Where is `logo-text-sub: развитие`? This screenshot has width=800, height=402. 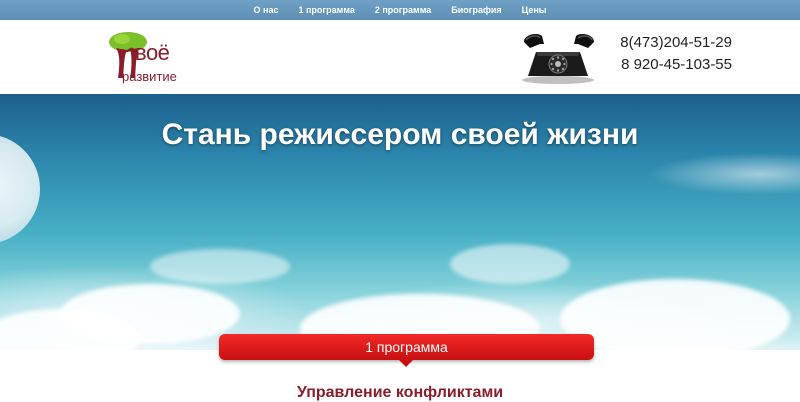
logo-text-sub: развитие is located at coordinates (149, 76).